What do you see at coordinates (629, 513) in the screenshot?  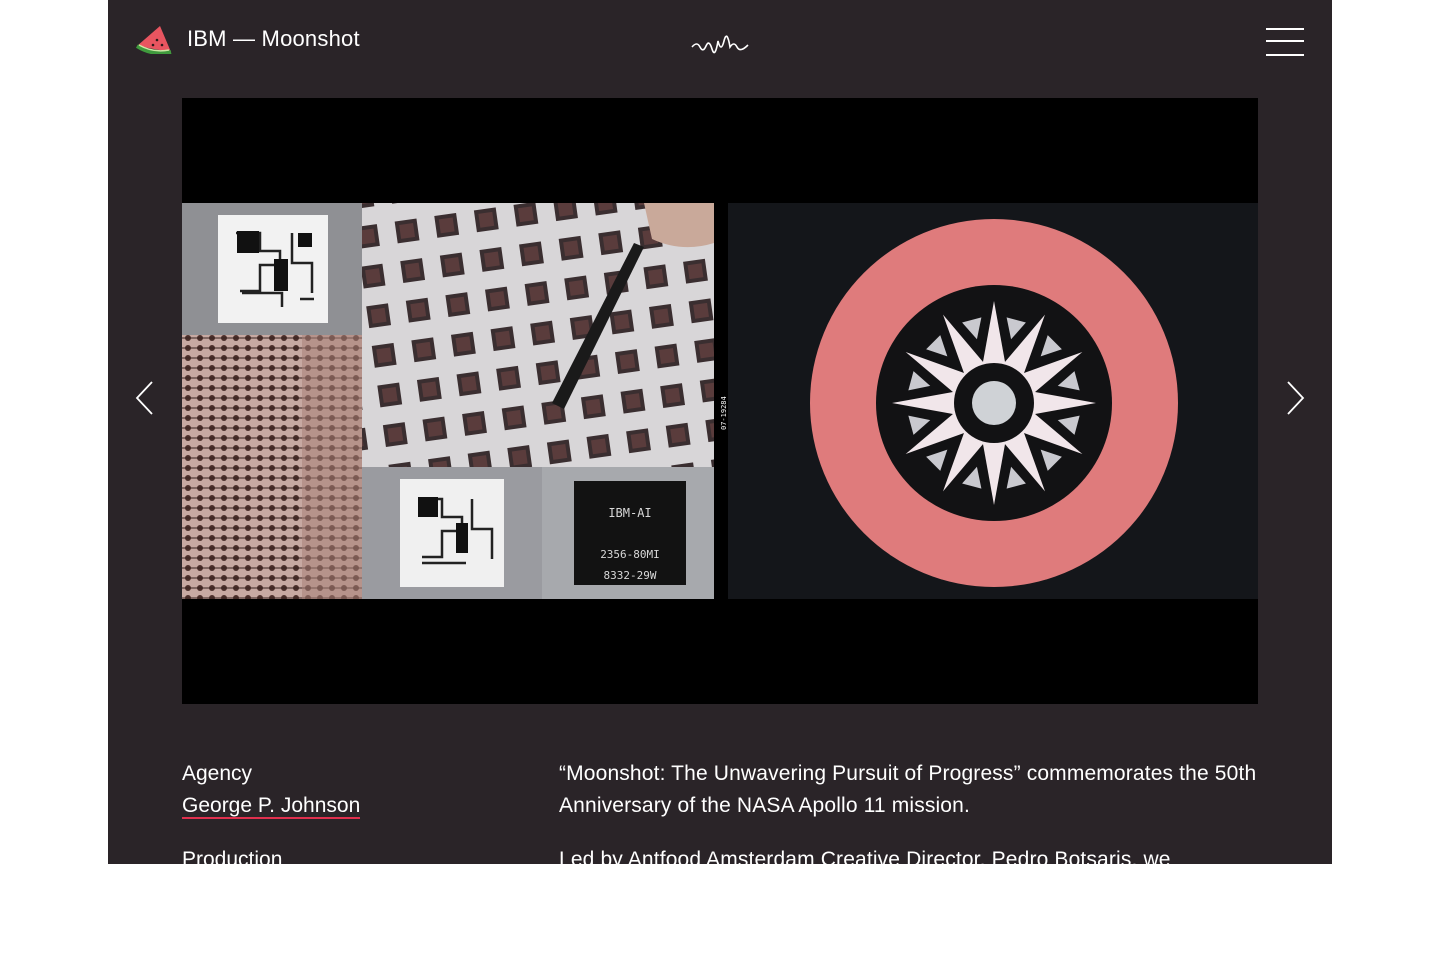 I see `chip-label-line-1: IBM-AI` at bounding box center [629, 513].